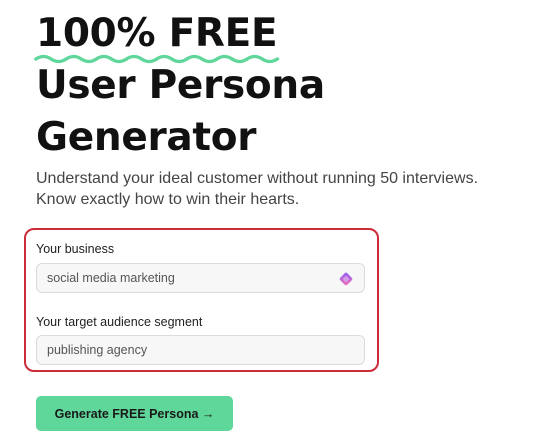  I want to click on audience-input: publishing agency, so click(200, 350).